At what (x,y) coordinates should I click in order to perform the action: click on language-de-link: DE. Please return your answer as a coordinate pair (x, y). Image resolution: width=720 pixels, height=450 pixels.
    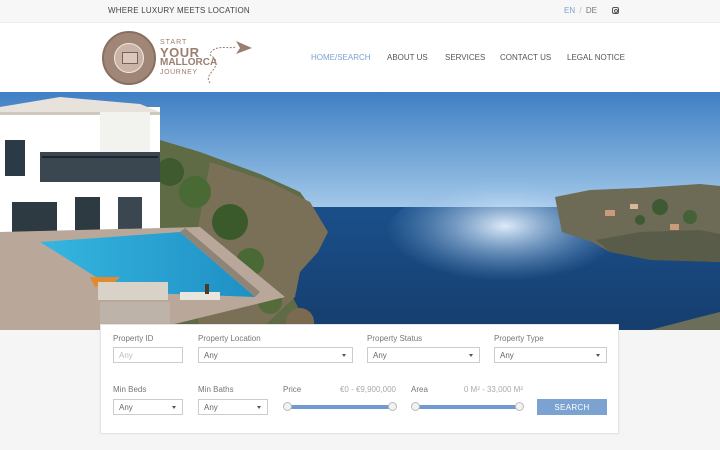
    Looking at the image, I should click on (591, 10).